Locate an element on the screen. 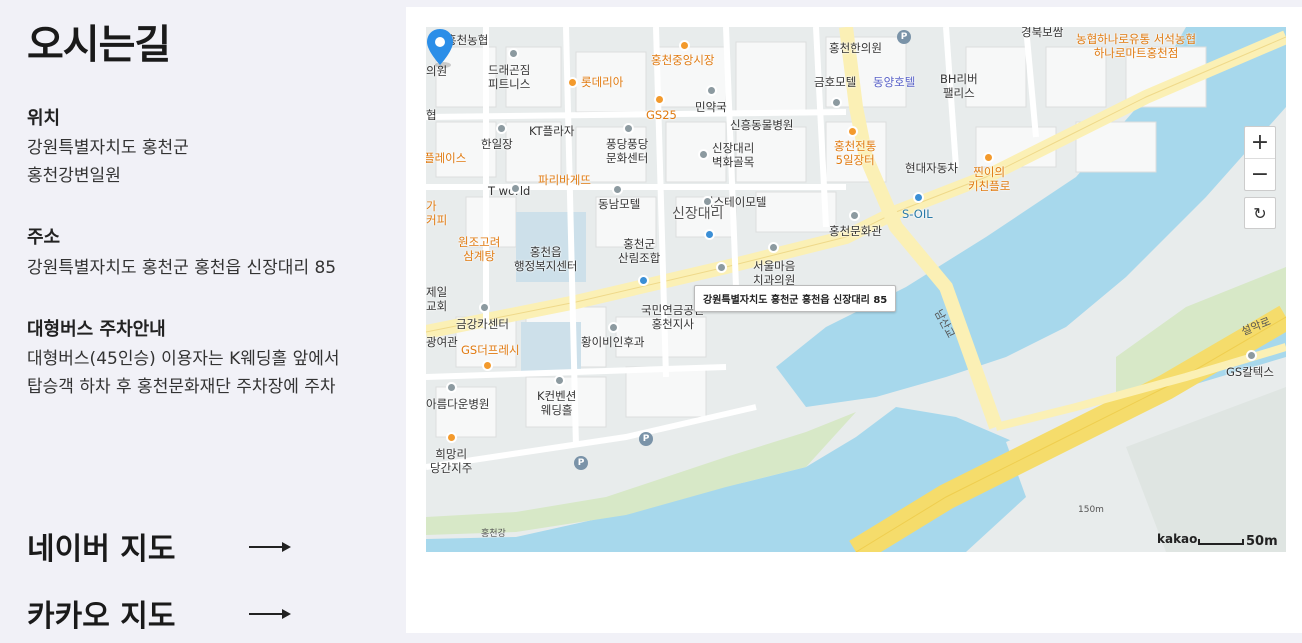 The width and height of the screenshot is (1302, 643). map-label: 협 is located at coordinates (431, 115).